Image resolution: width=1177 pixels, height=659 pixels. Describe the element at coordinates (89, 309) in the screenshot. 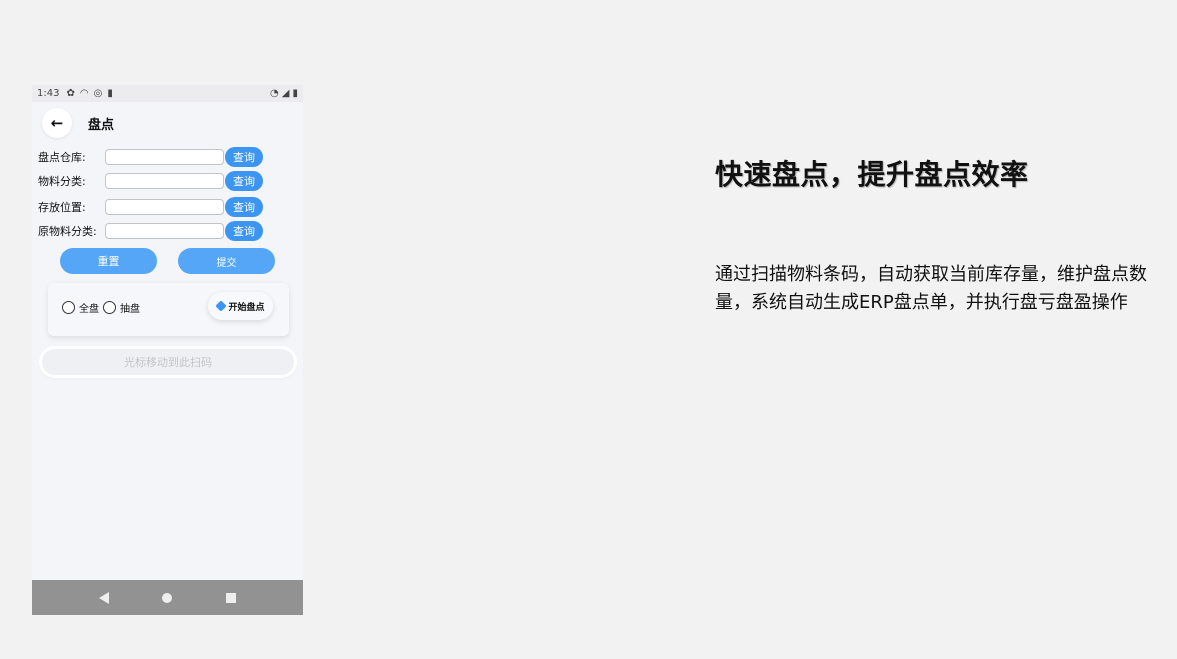

I see `full-count-label: 全盘` at that location.